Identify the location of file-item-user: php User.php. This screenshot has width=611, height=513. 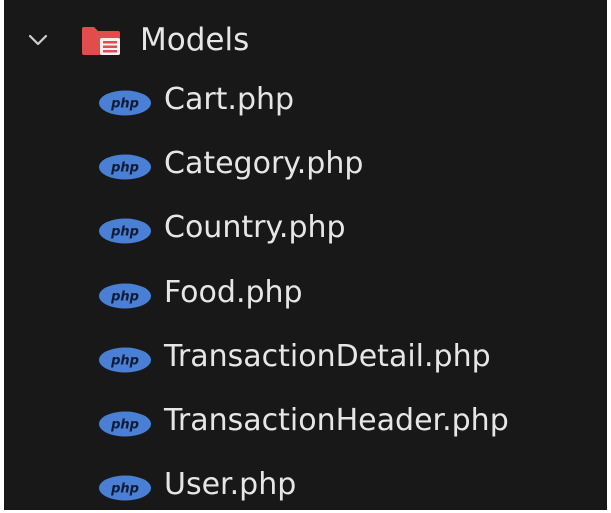
(305, 485).